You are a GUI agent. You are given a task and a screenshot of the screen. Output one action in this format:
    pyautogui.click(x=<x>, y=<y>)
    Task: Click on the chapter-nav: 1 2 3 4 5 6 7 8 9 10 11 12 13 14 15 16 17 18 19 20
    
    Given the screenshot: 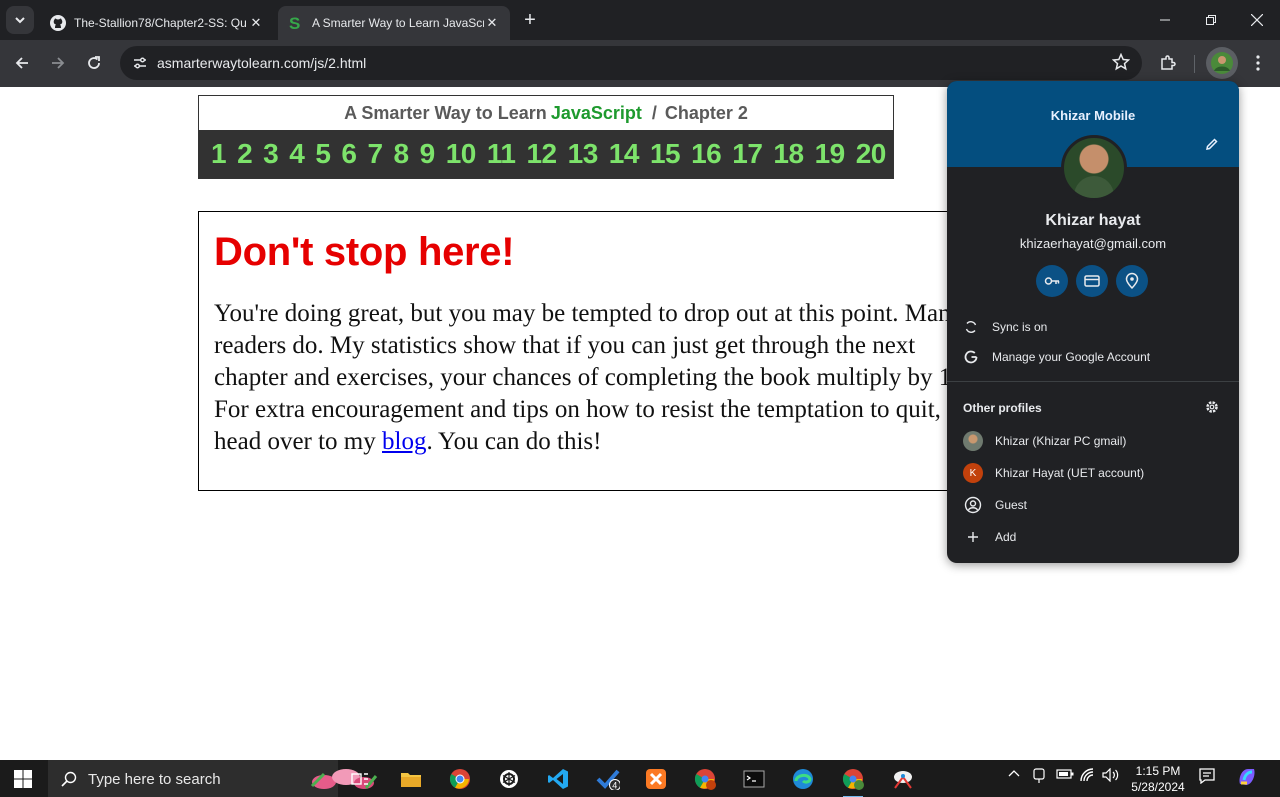 What is the action you would take?
    pyautogui.click(x=546, y=154)
    